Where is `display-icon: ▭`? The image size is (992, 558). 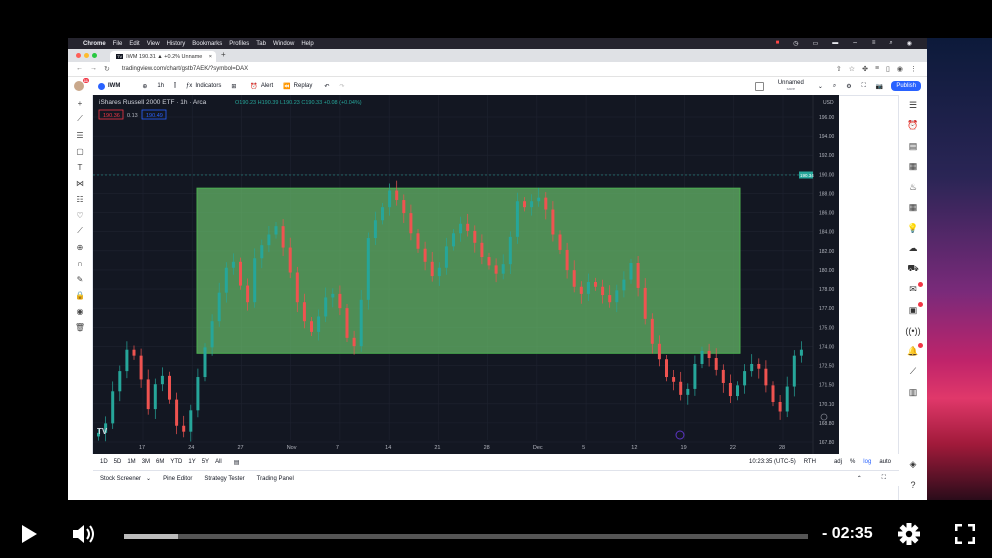
display-icon: ▭ is located at coordinates (816, 44).